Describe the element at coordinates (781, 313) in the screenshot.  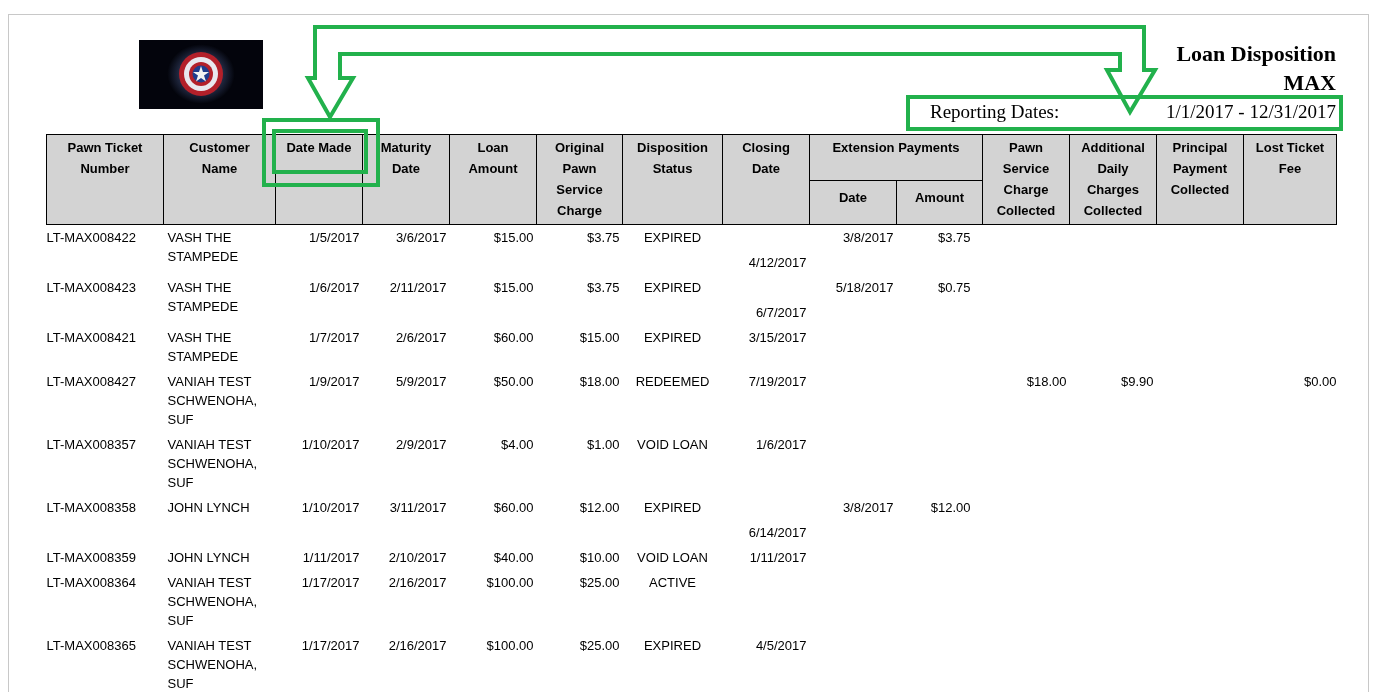
I see `date-cell-text: 6/7/2017` at that location.